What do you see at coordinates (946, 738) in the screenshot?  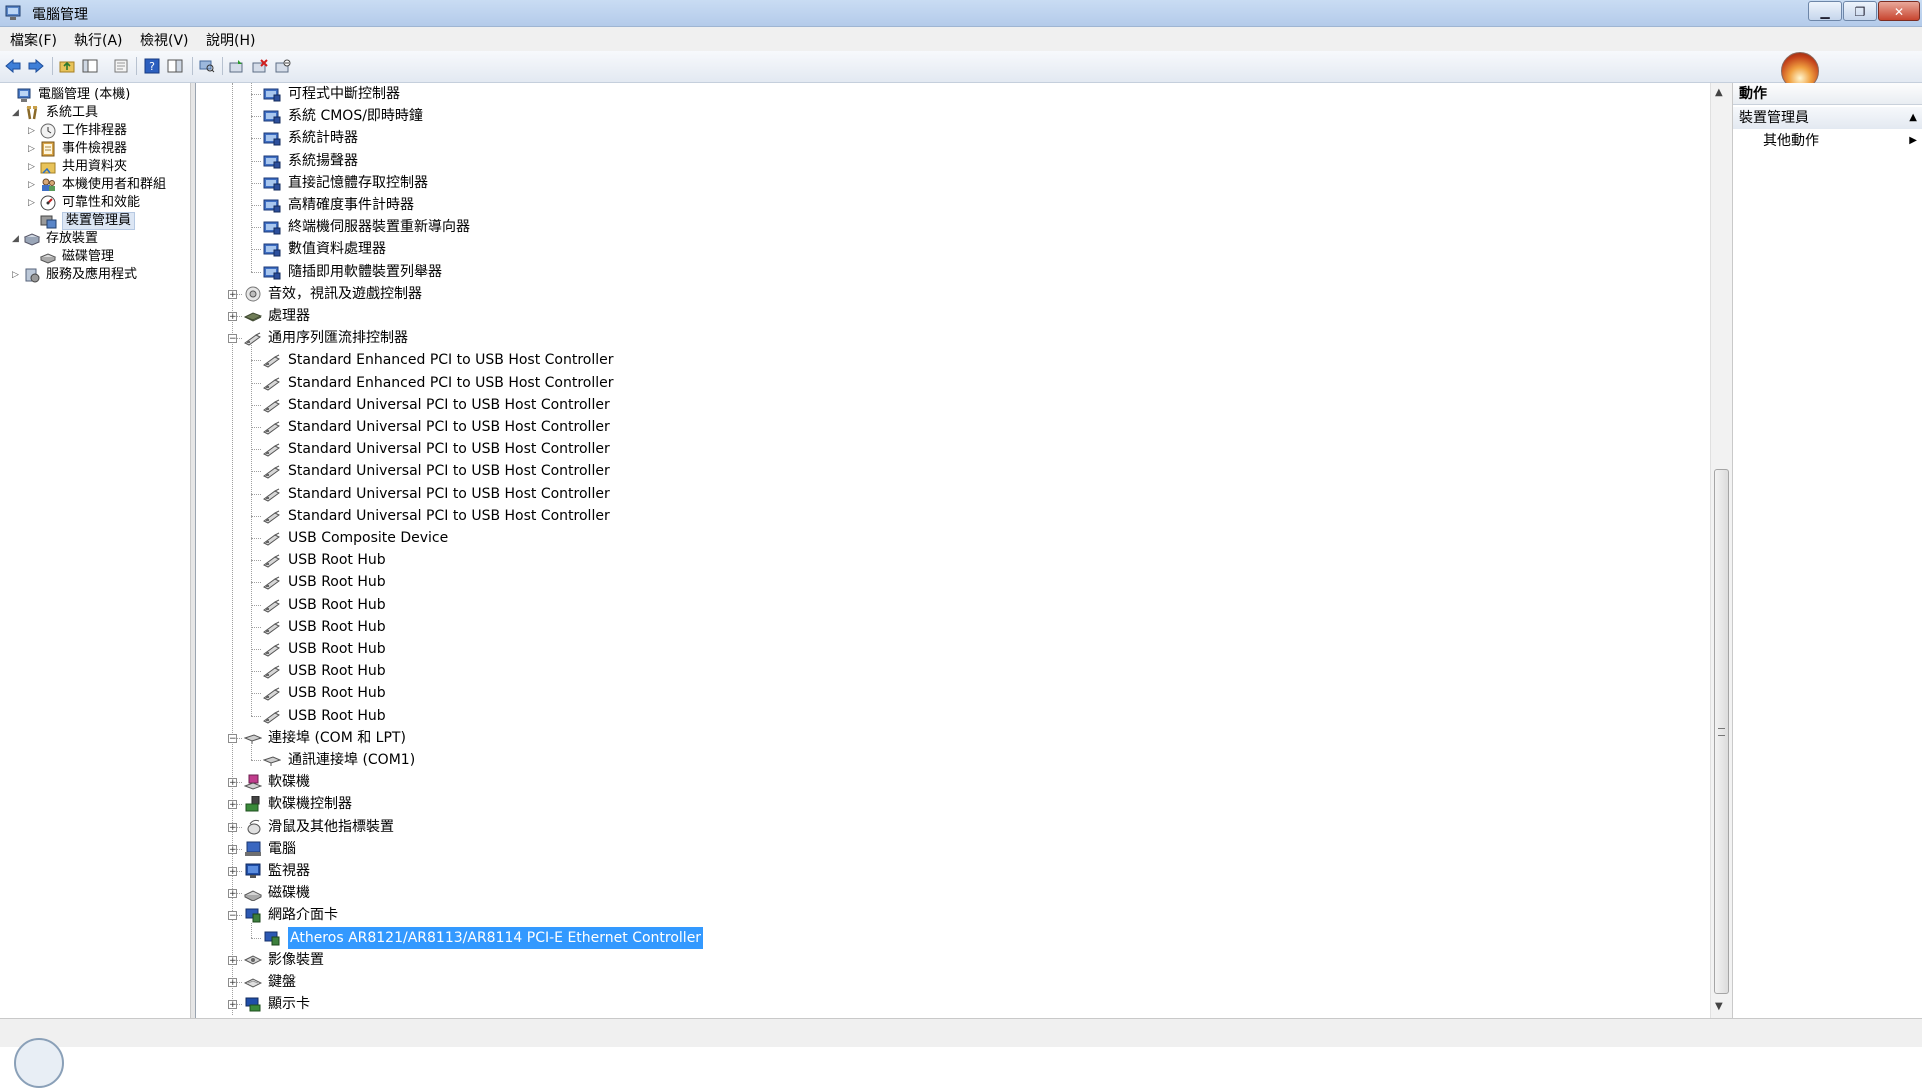 I see `device-category: − 連接埠 (COM 和 LPT)` at bounding box center [946, 738].